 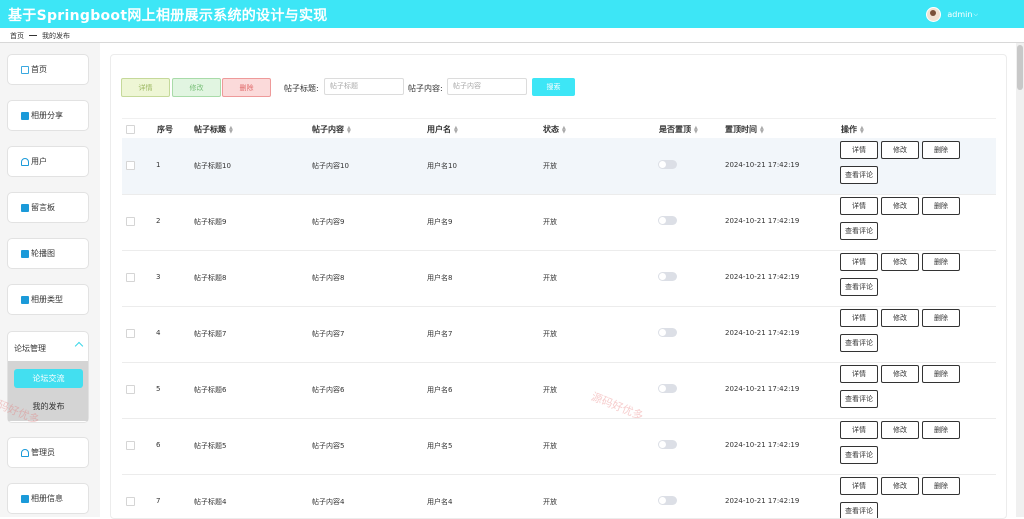 What do you see at coordinates (213, 129) in the screenshot?
I see `col-title: 帖子标题 ▲ ▼` at bounding box center [213, 129].